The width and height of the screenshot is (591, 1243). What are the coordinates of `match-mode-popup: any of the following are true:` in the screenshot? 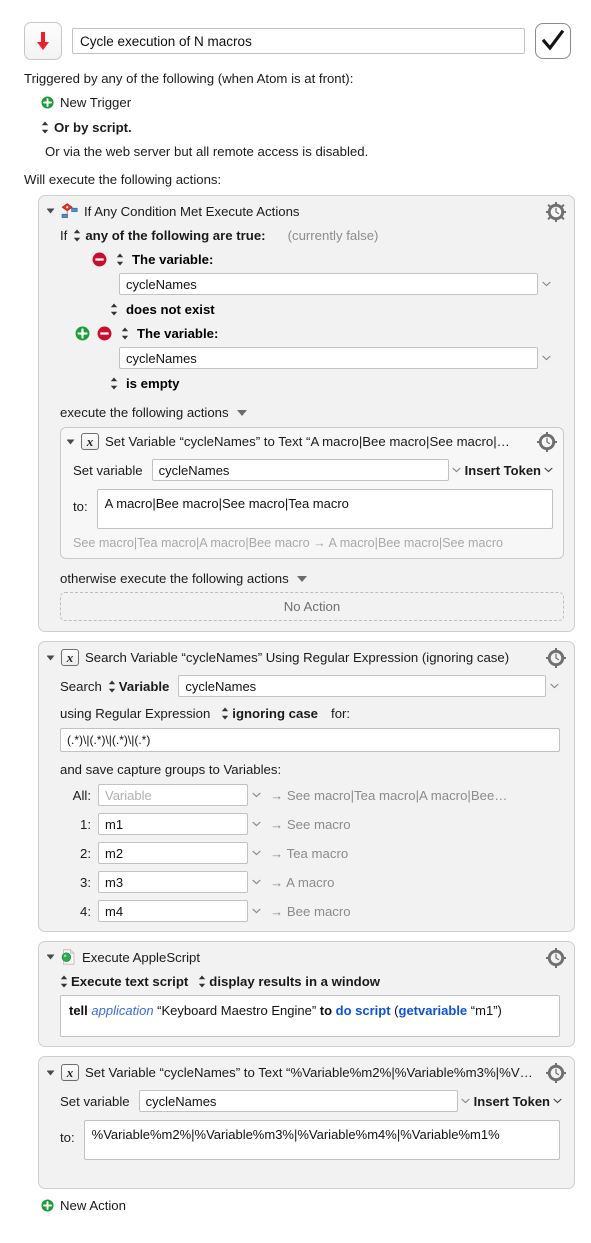 It's located at (175, 235).